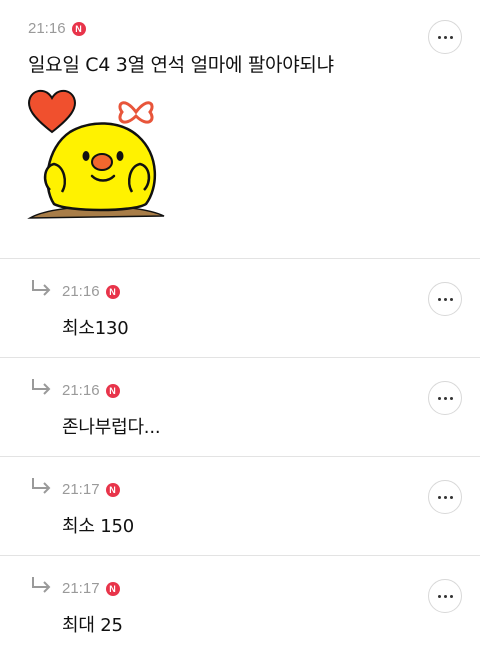 The width and height of the screenshot is (480, 654). What do you see at coordinates (136, 112) in the screenshot?
I see `bow-icon` at bounding box center [136, 112].